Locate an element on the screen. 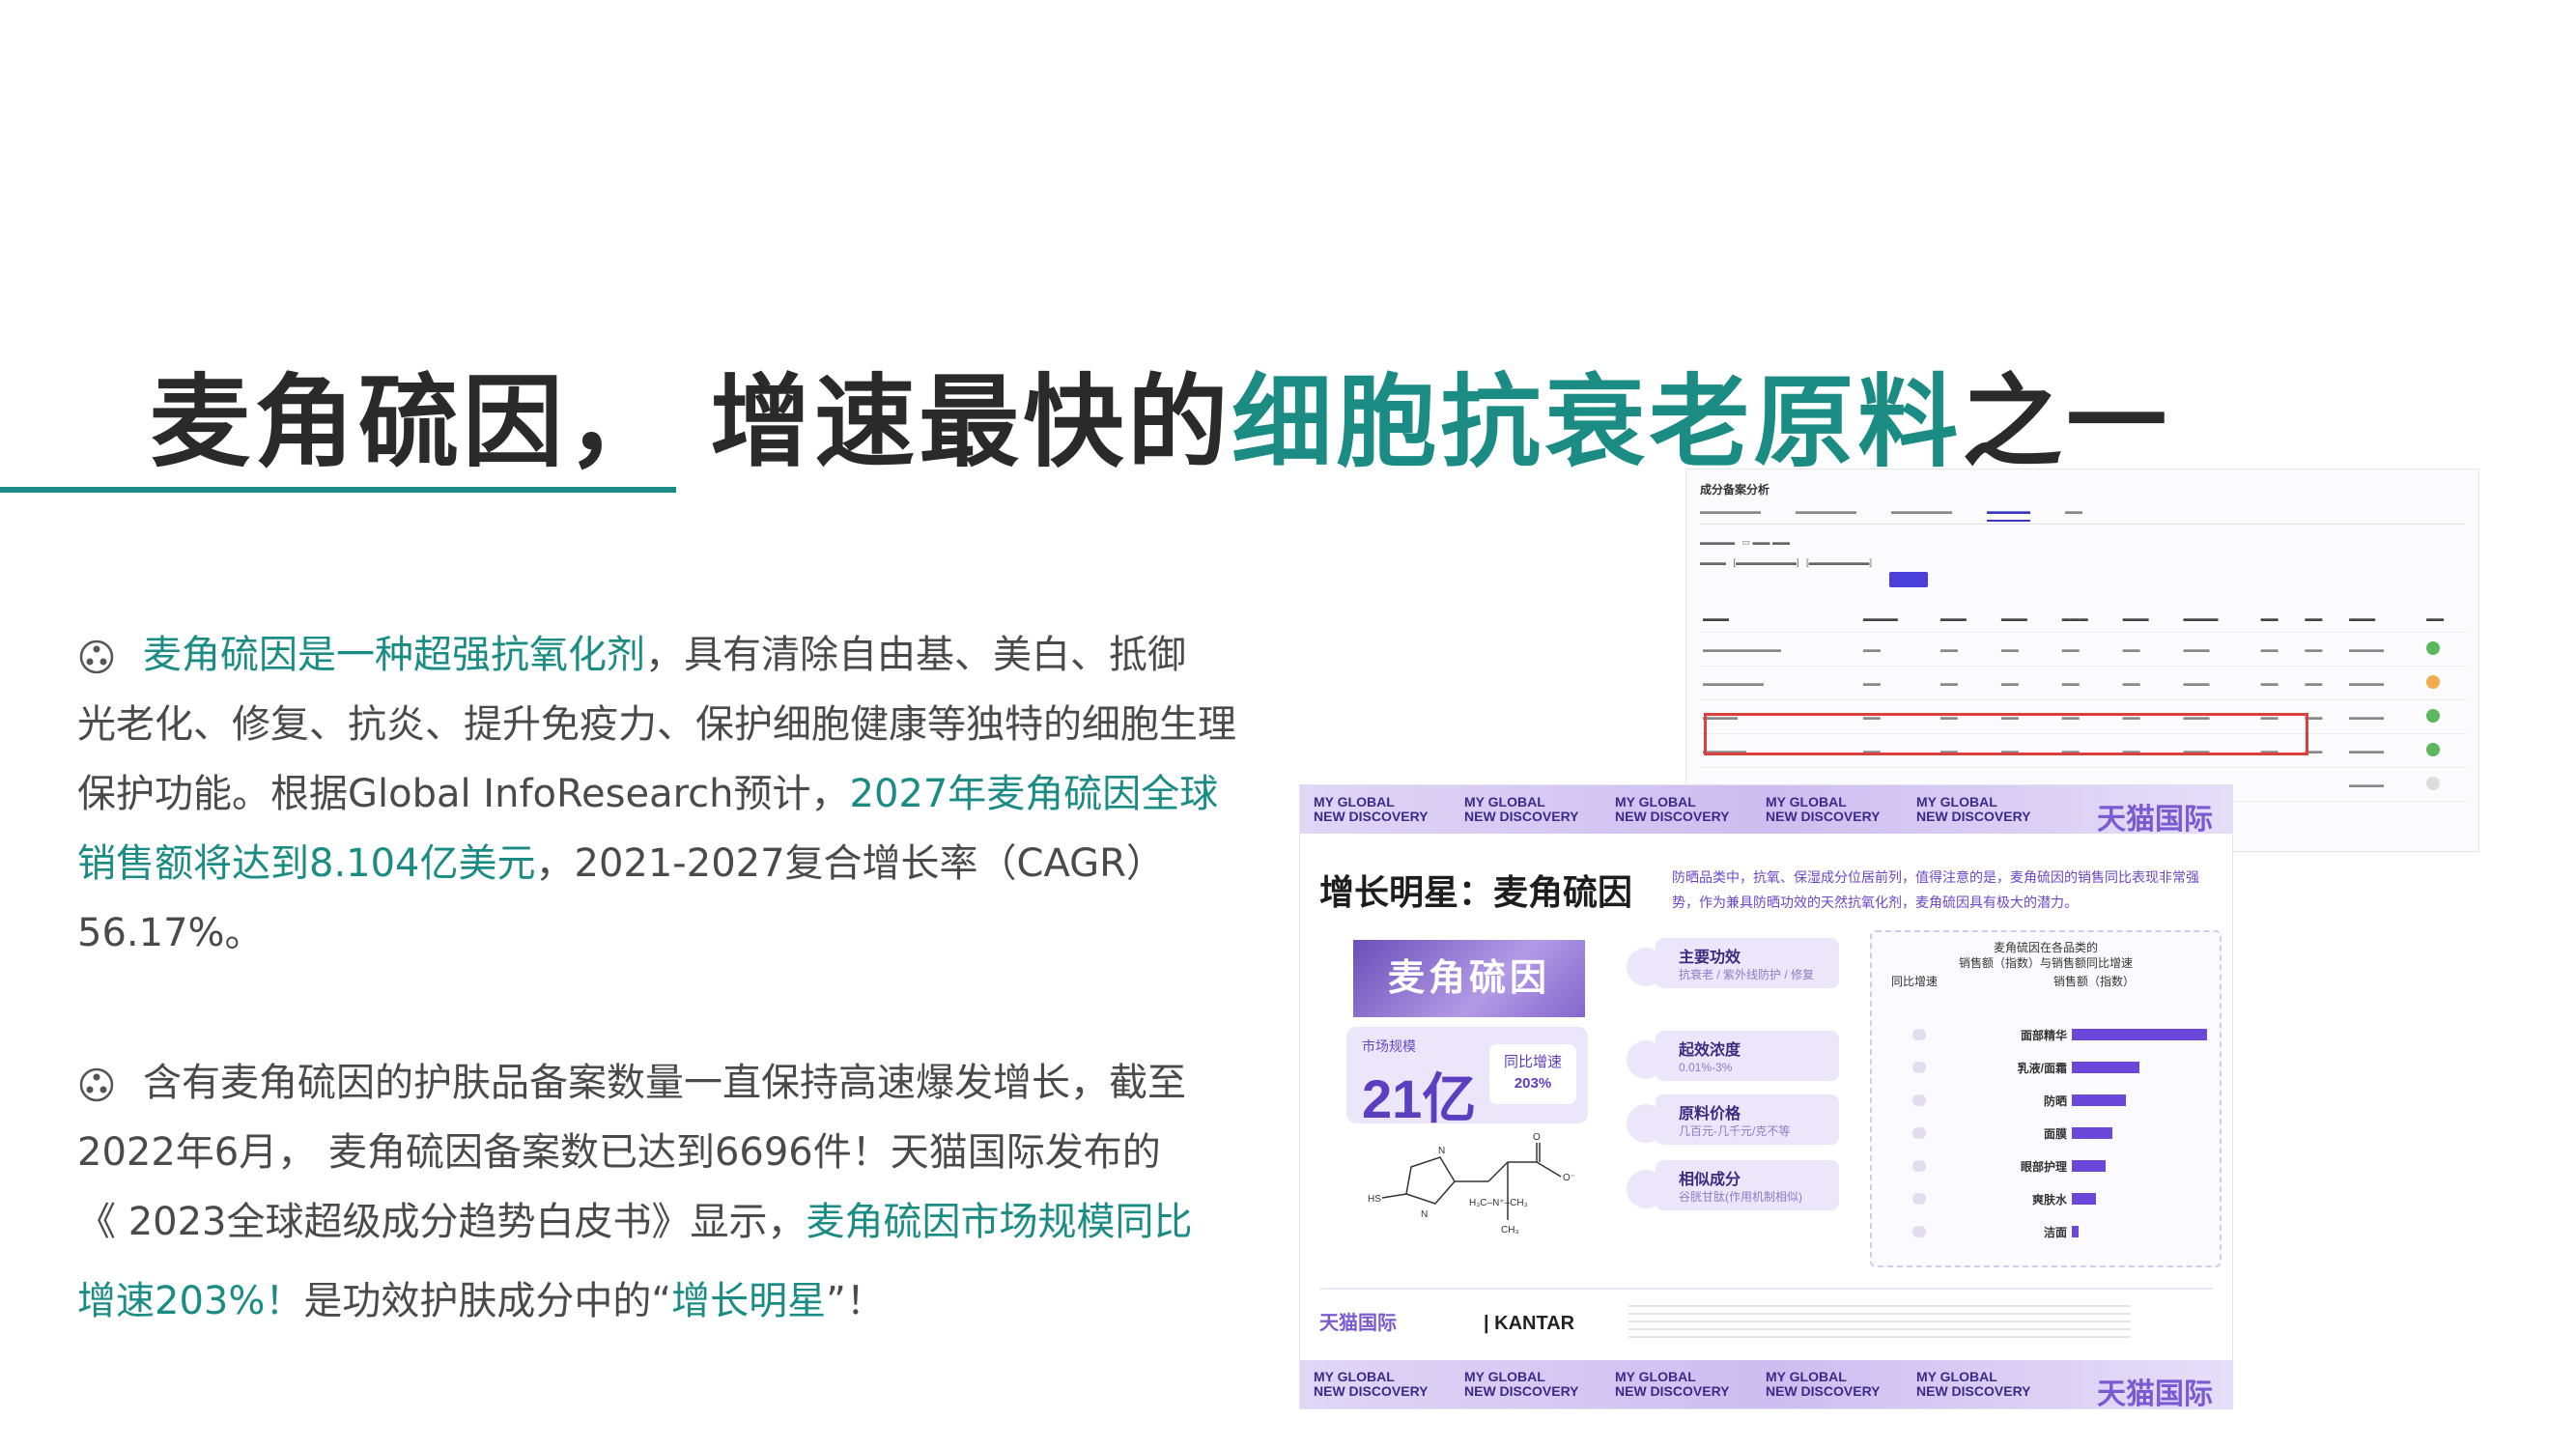  ingredient-image: 麦角硫因 is located at coordinates (1469, 978).